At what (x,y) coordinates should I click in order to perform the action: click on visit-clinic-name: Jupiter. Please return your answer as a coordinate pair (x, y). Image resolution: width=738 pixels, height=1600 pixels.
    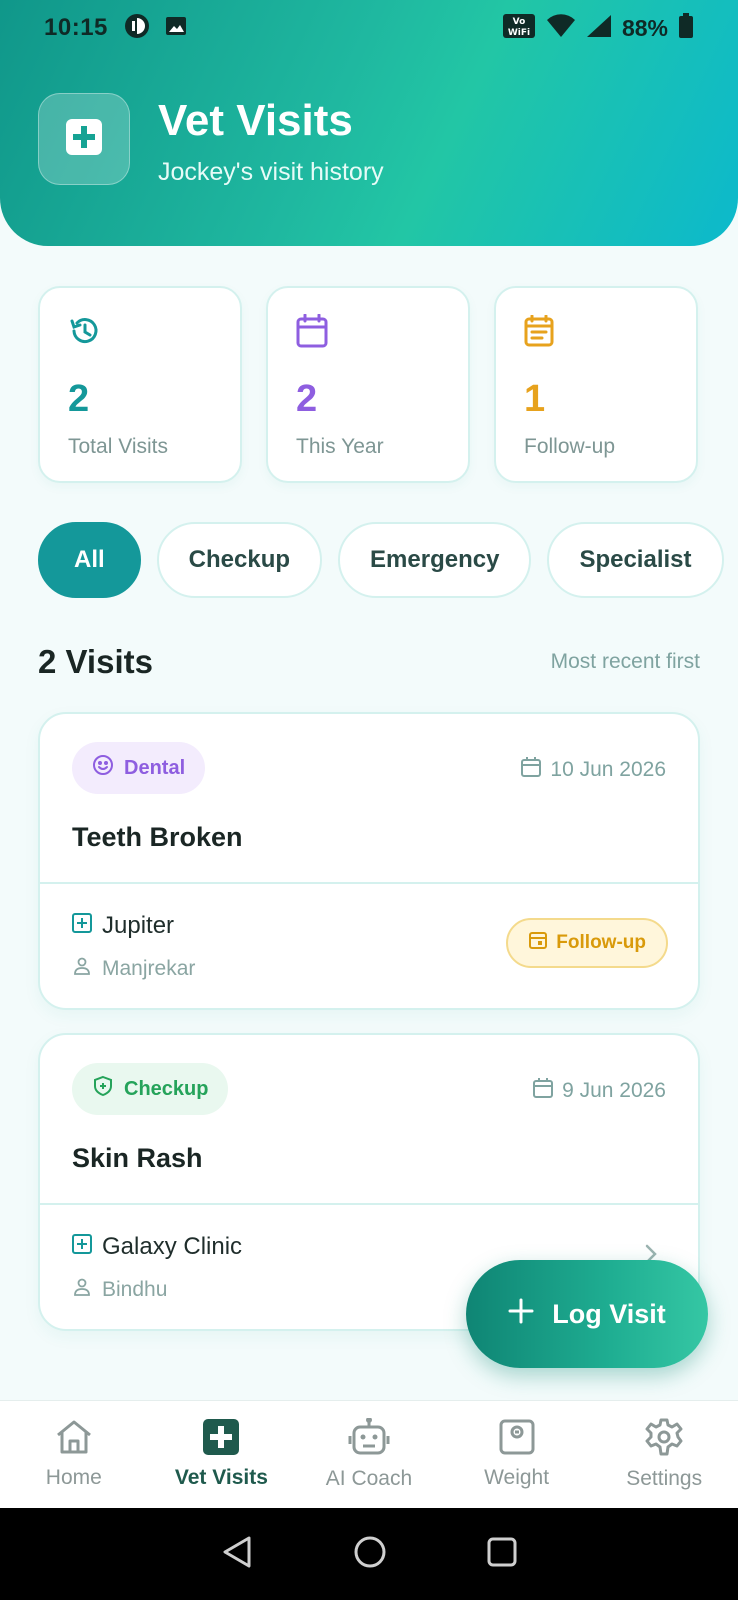
    Looking at the image, I should click on (138, 925).